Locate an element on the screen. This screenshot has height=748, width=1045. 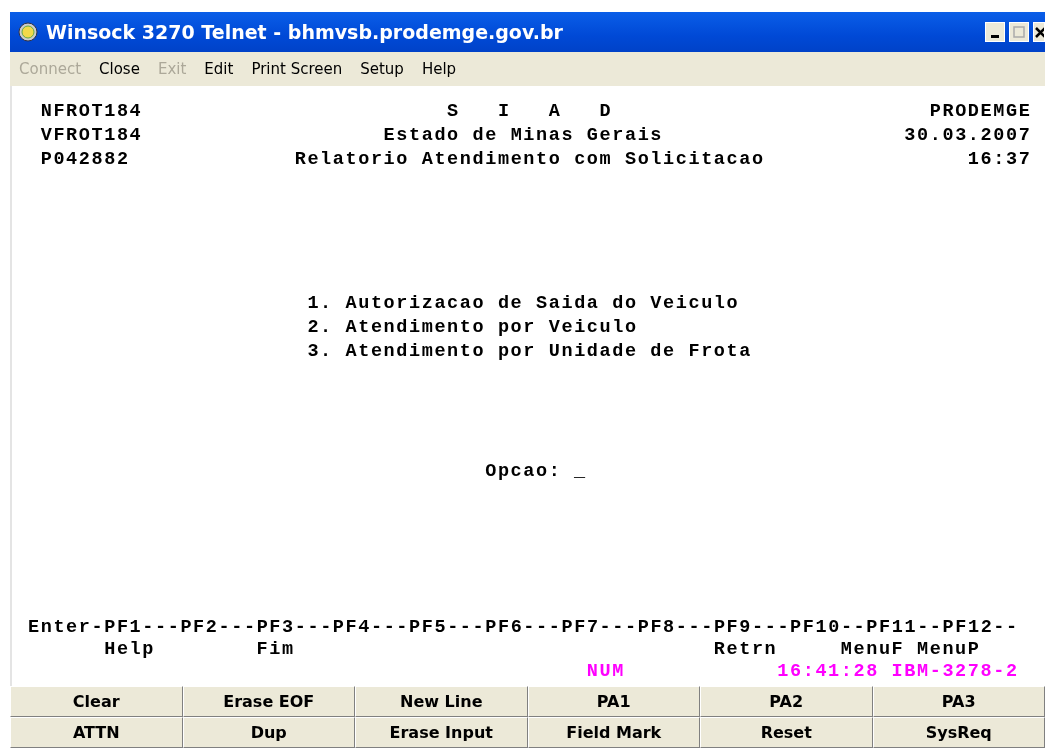
screen-title: Estado de Minas Gerais is located at coordinates (523, 136).